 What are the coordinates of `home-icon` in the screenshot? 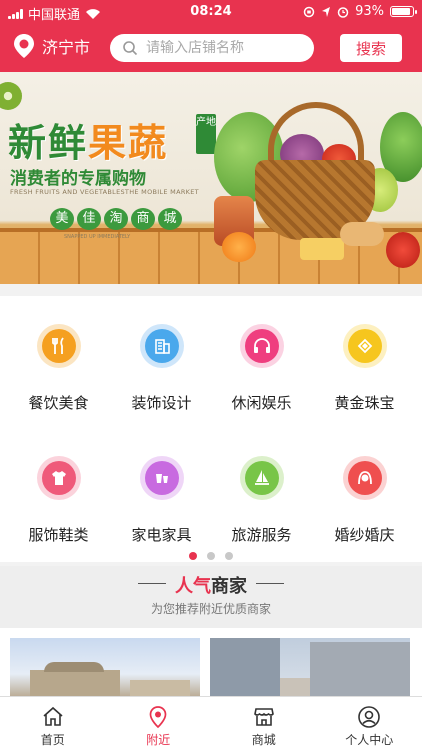 It's located at (53, 716).